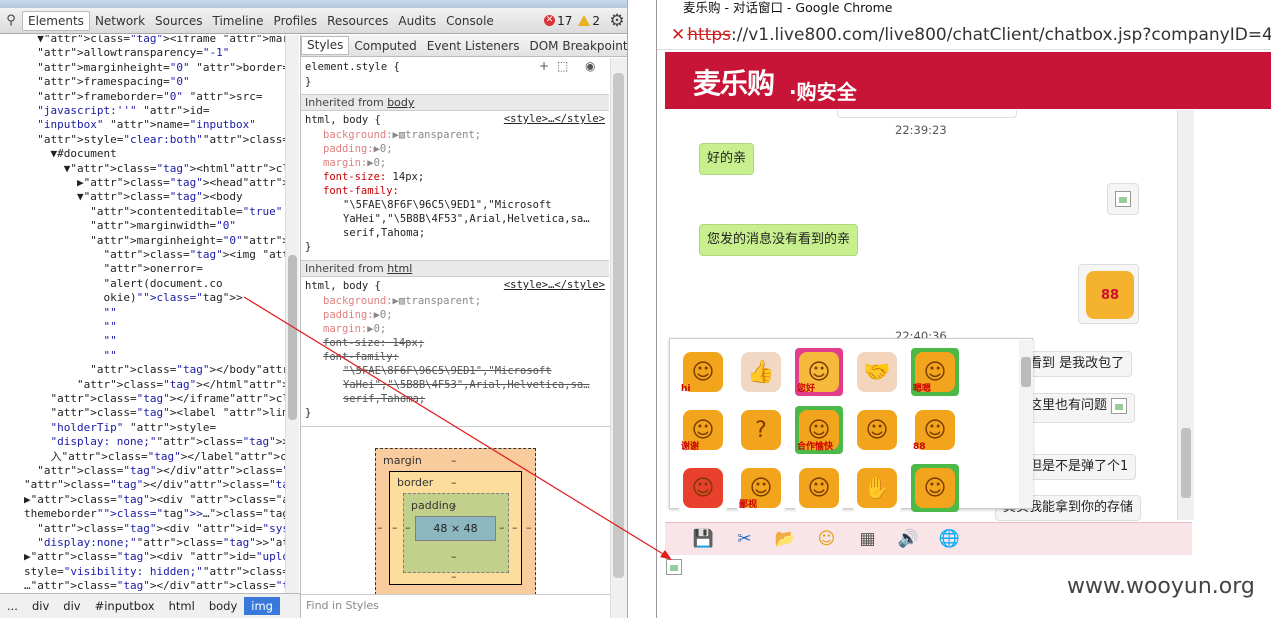 Image resolution: width=1271 pixels, height=618 pixels. I want to click on error-counter: ✕ 17, so click(558, 21).